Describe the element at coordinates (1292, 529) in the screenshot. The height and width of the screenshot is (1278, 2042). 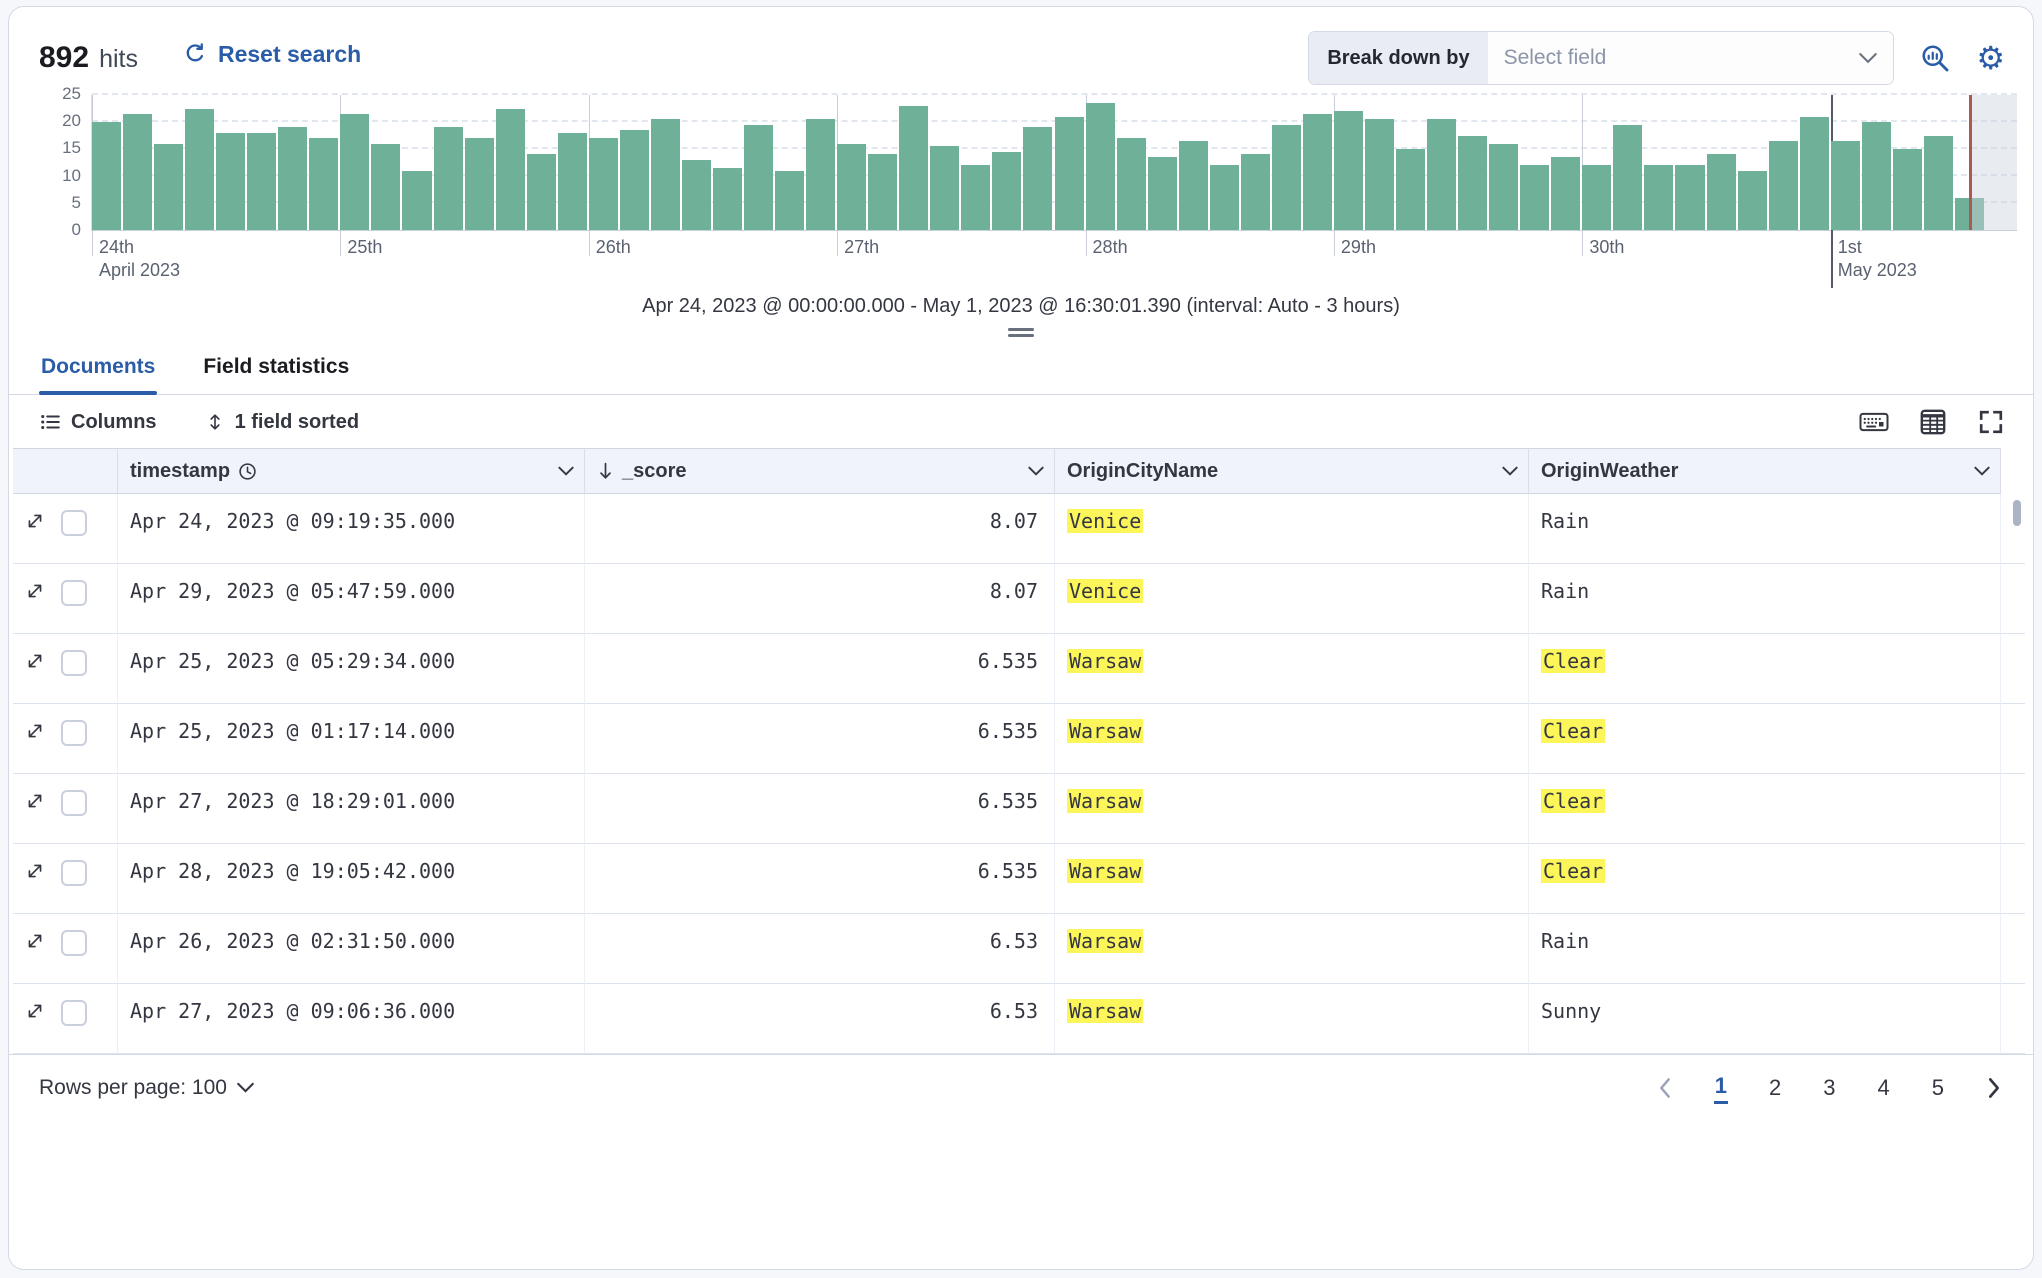
I see `origin-city-cell: Venice` at that location.